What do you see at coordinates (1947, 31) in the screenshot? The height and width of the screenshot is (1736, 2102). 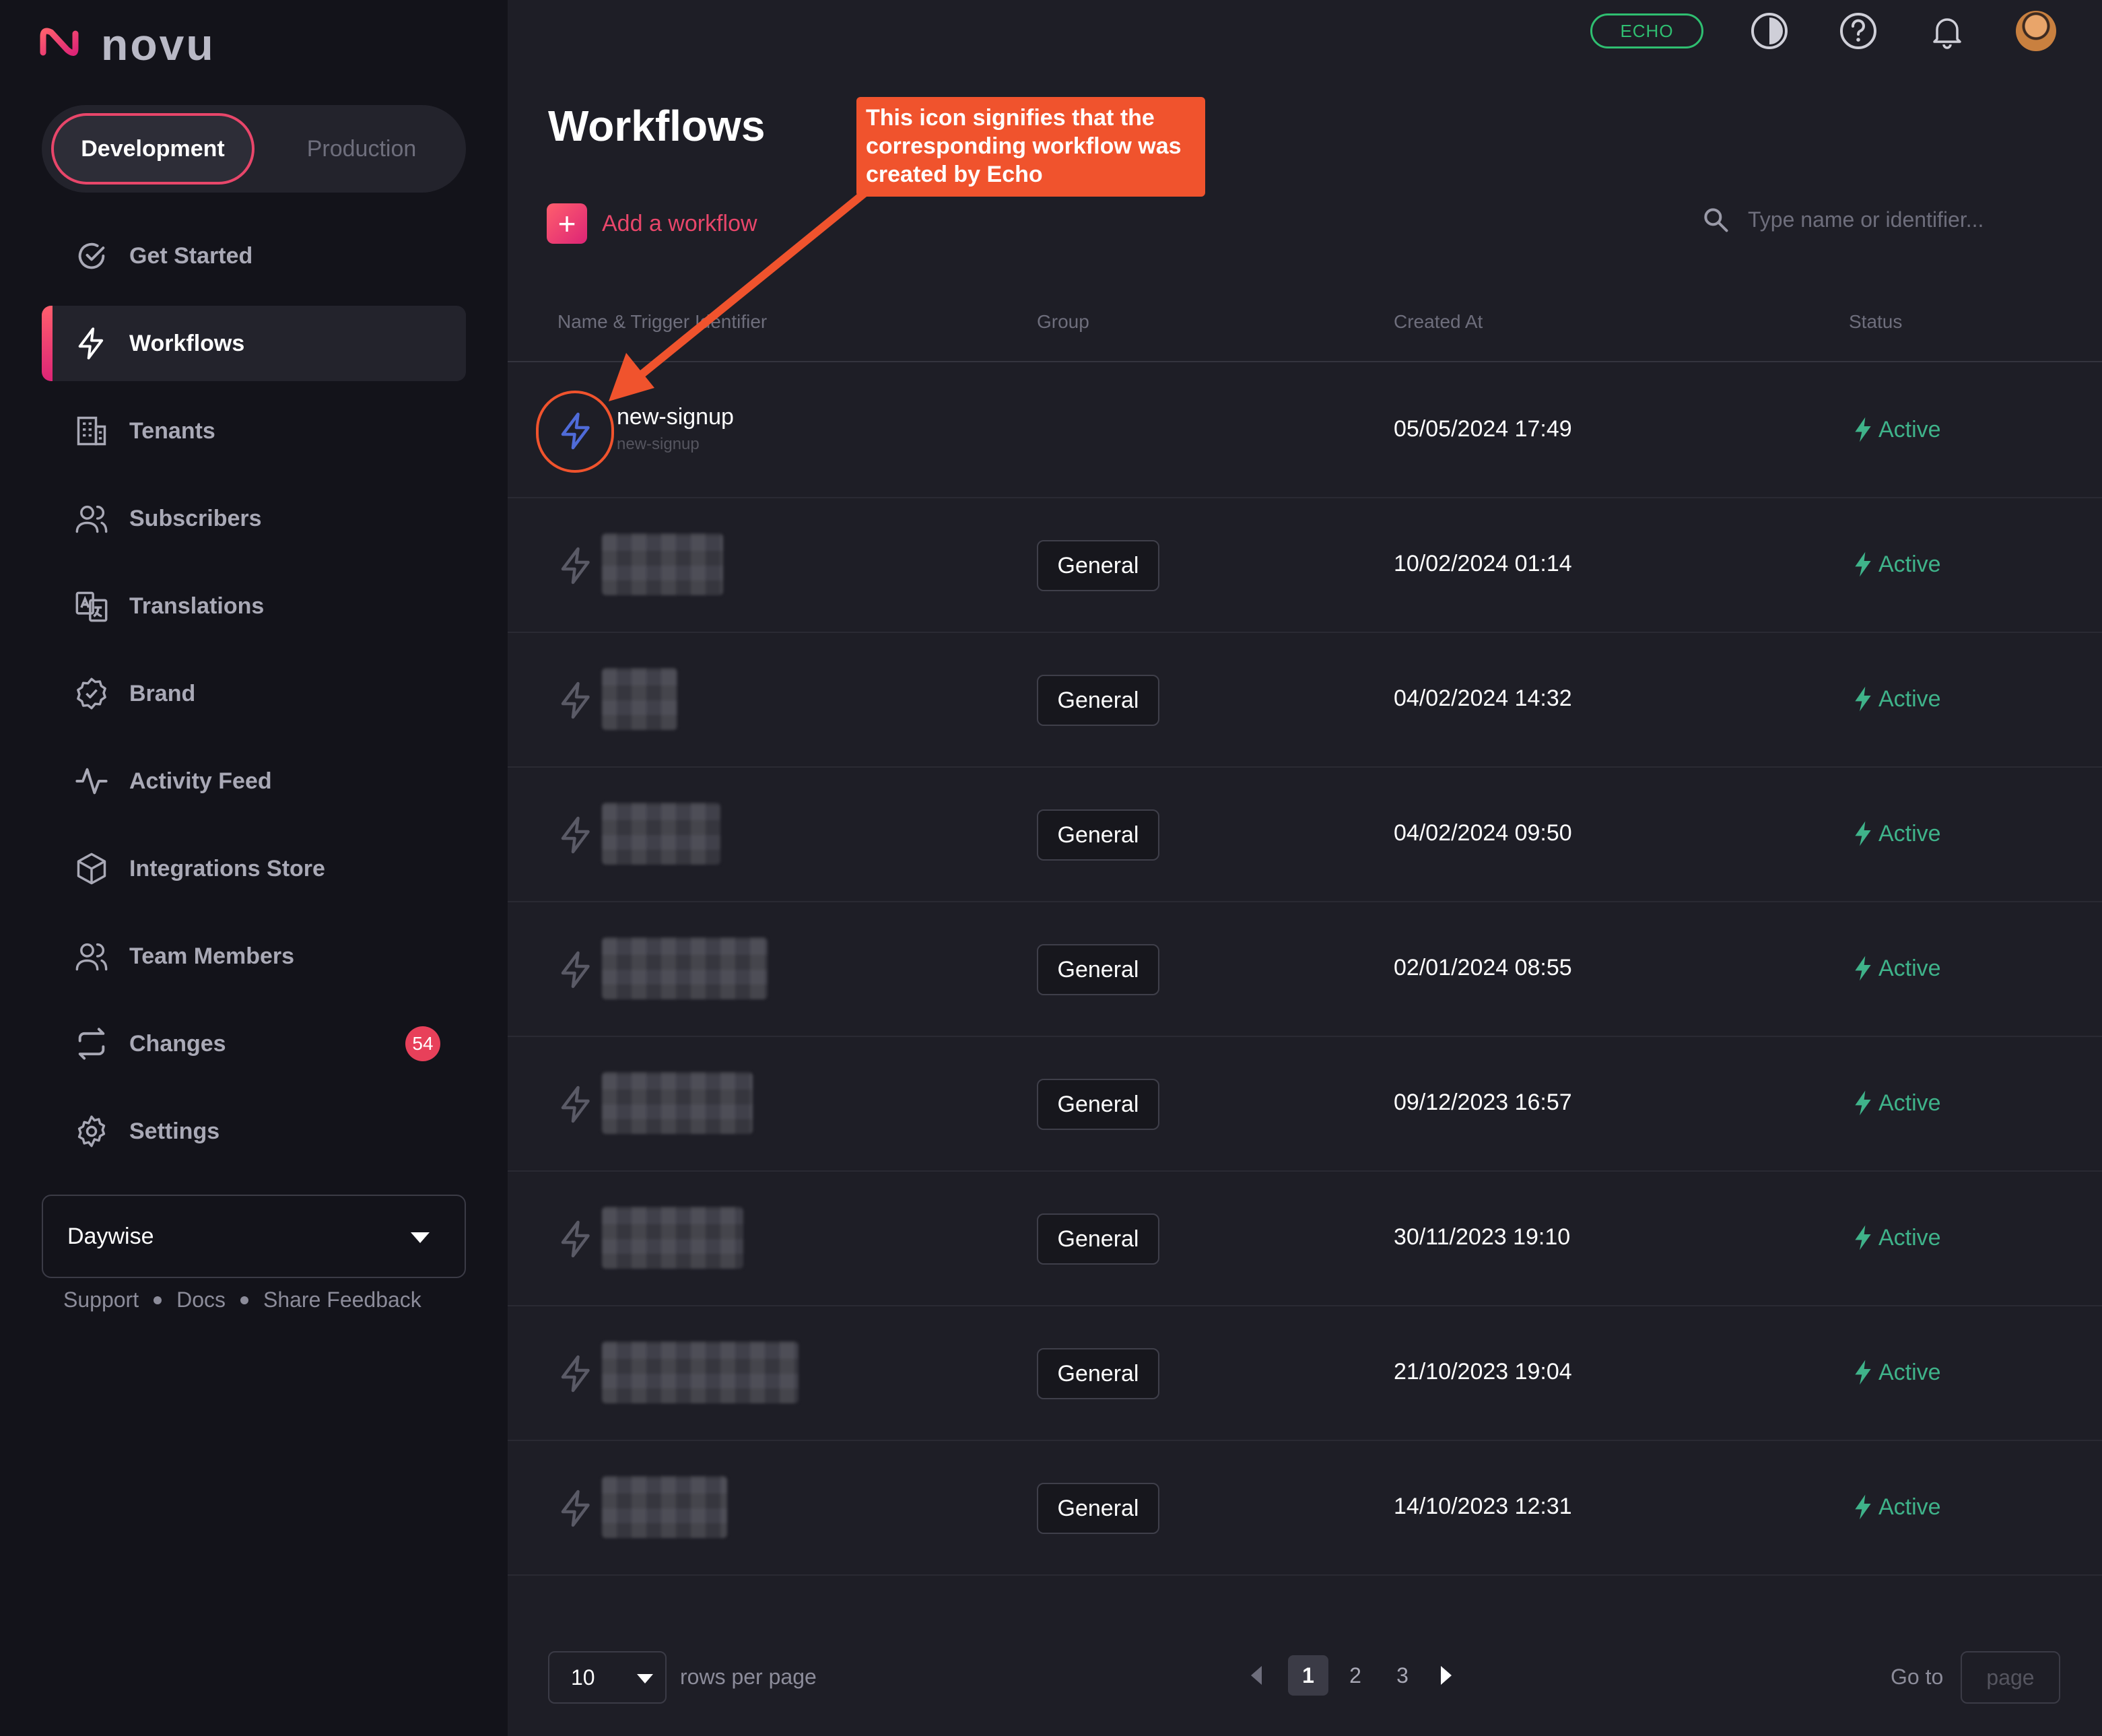 I see `bell-icon` at bounding box center [1947, 31].